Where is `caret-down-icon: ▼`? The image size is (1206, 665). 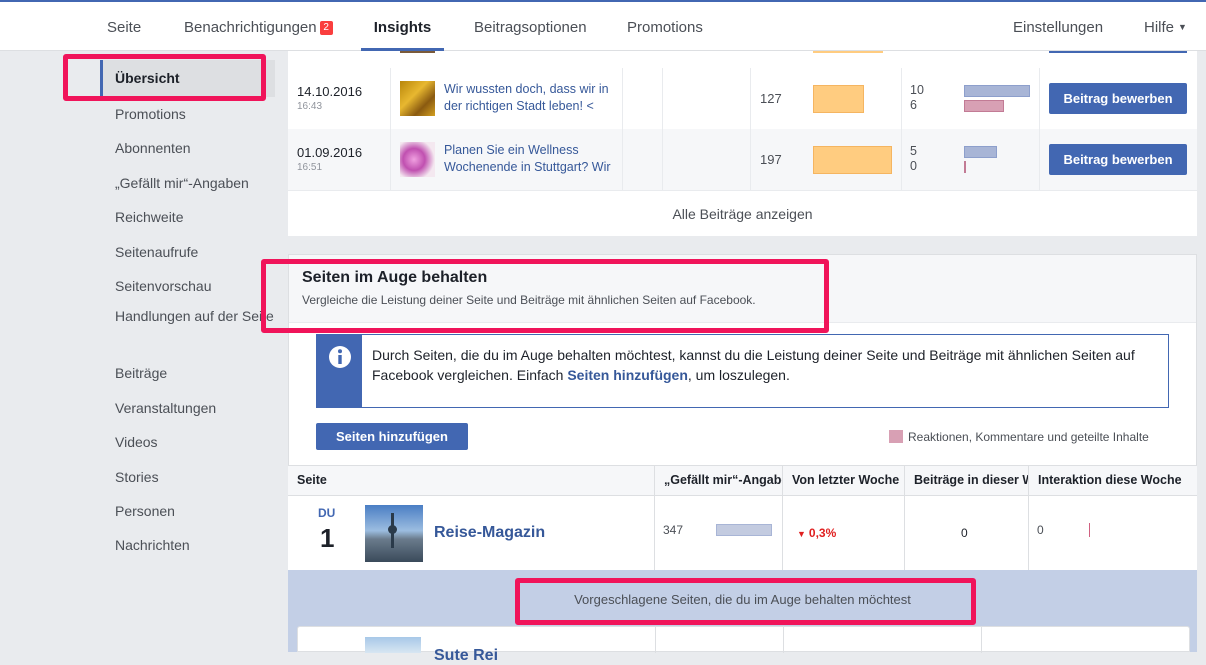 caret-down-icon: ▼ is located at coordinates (1182, 27).